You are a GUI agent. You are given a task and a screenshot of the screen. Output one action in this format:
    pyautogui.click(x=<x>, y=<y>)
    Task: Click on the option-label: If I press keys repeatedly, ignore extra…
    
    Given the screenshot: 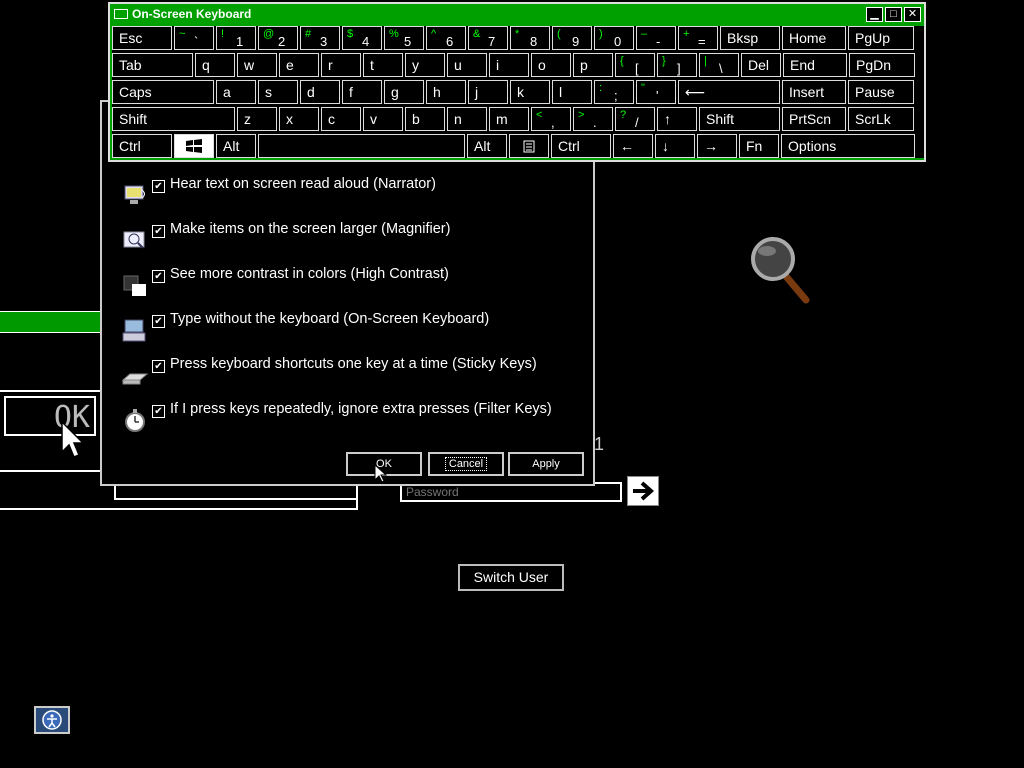 What is the action you would take?
    pyautogui.click(x=361, y=409)
    